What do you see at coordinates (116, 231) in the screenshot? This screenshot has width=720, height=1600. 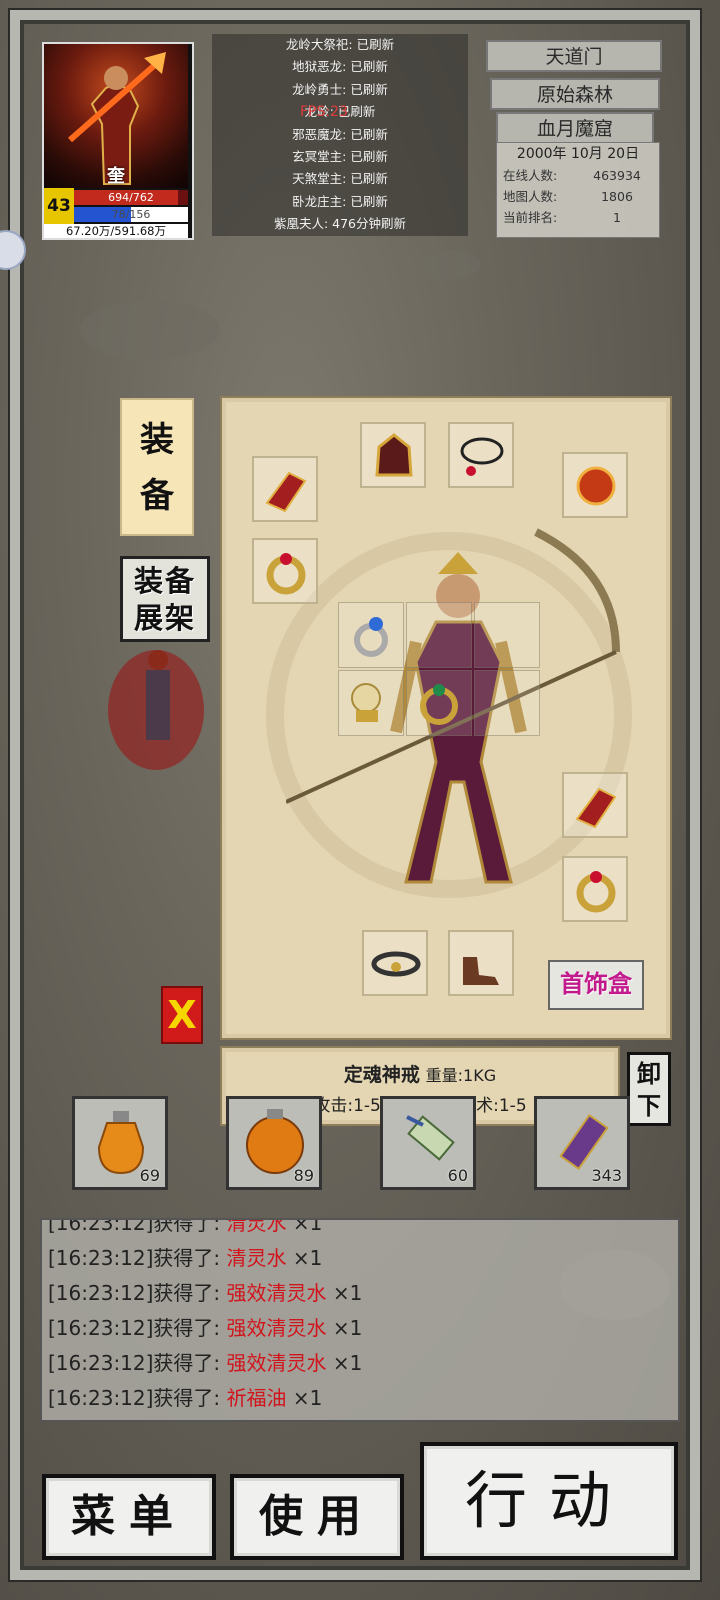 I see `exp-text: 67.20万/591.68万` at bounding box center [116, 231].